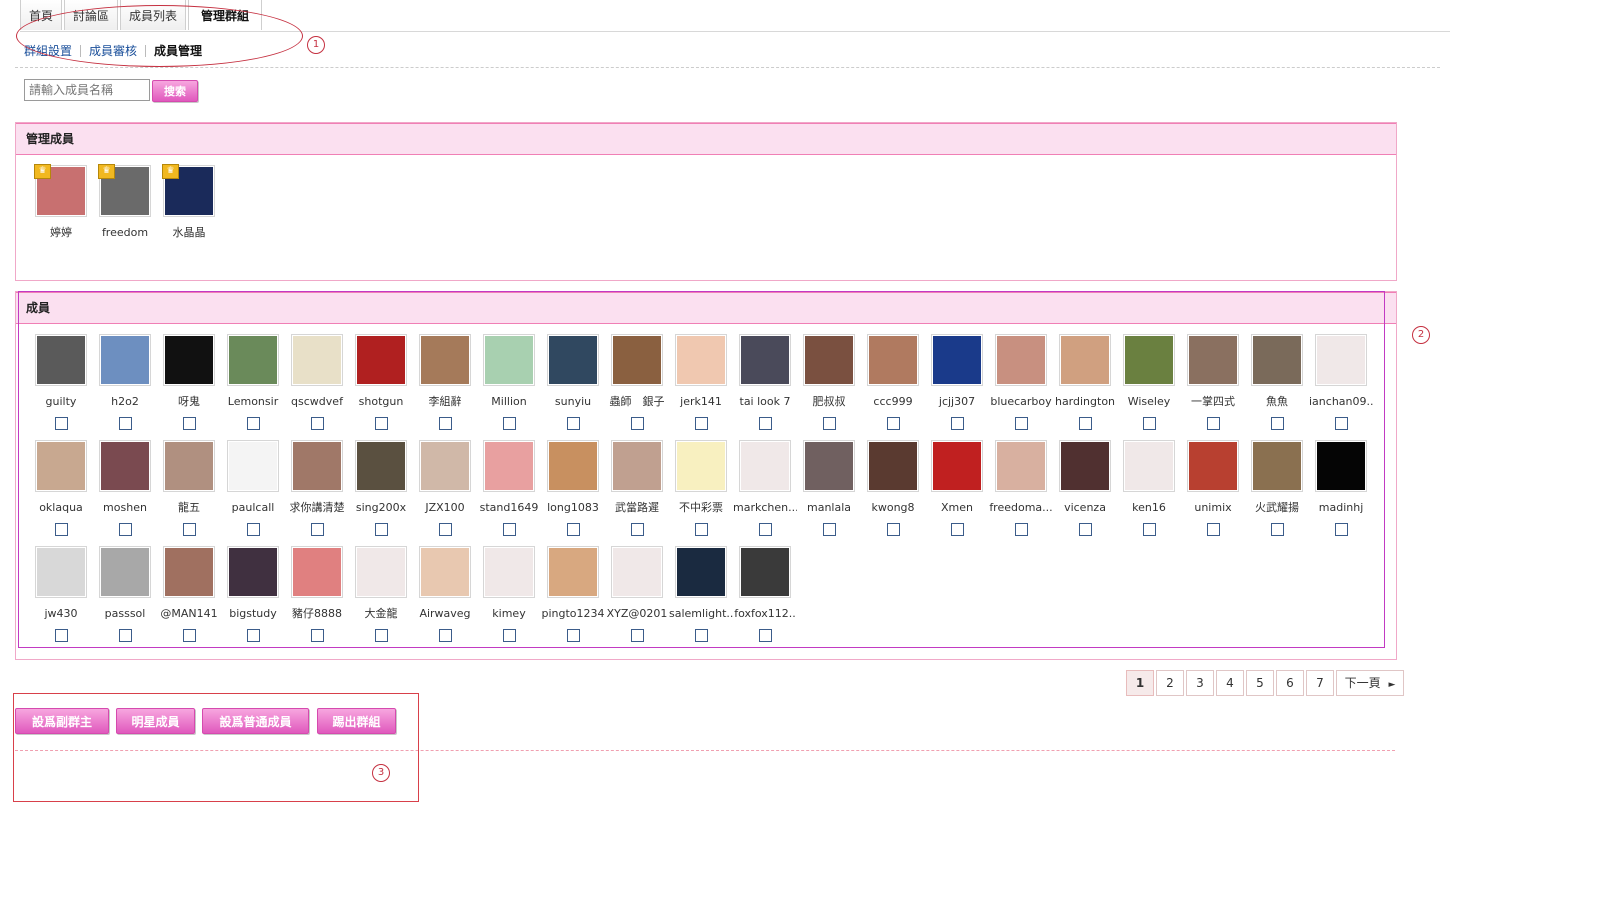 The image size is (1618, 904). I want to click on next-page-button: 下一頁 ►, so click(1370, 683).